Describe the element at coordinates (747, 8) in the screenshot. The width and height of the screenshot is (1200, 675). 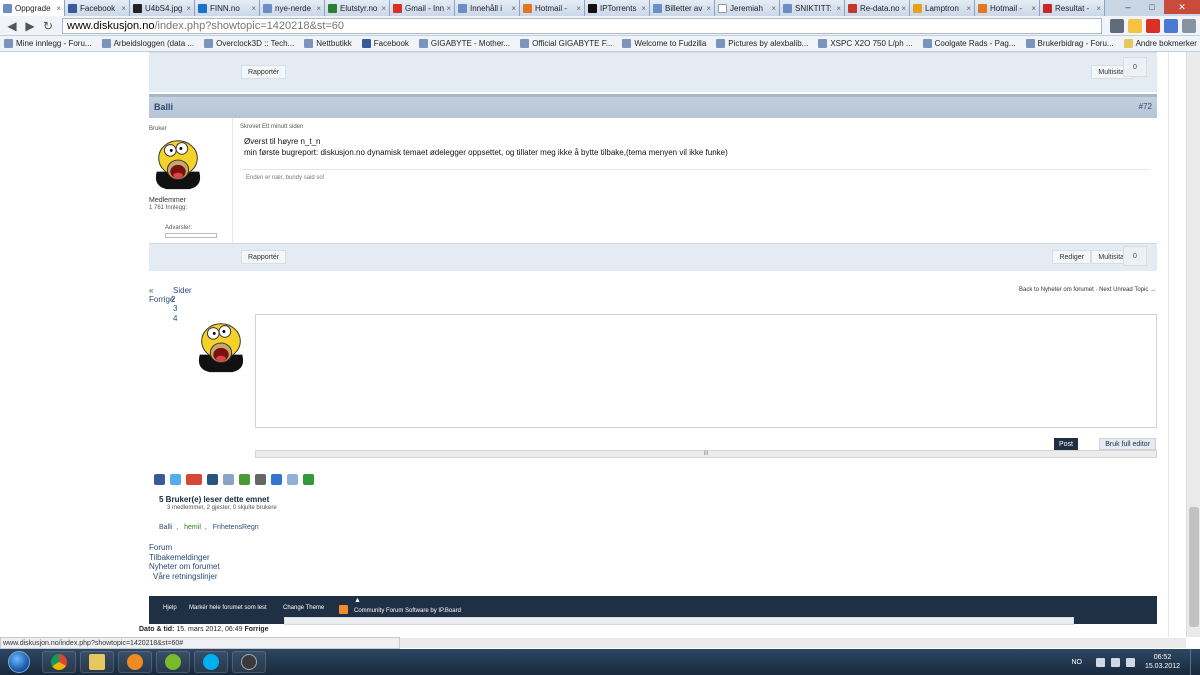
I see `browser-tab: Jeremiah ×` at that location.